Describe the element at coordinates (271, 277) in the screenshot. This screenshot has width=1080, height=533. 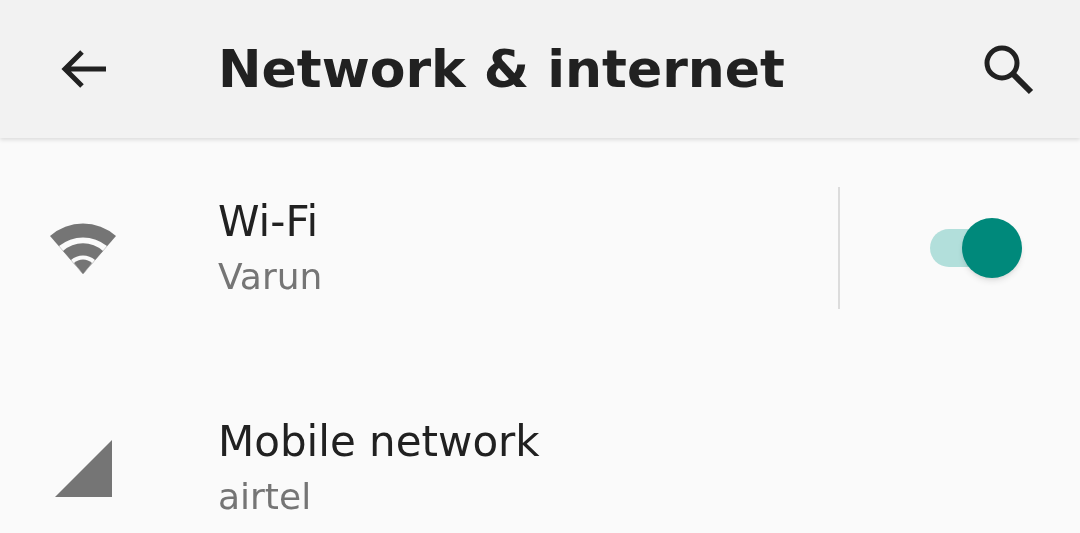
I see `setting-summary: Varun` at that location.